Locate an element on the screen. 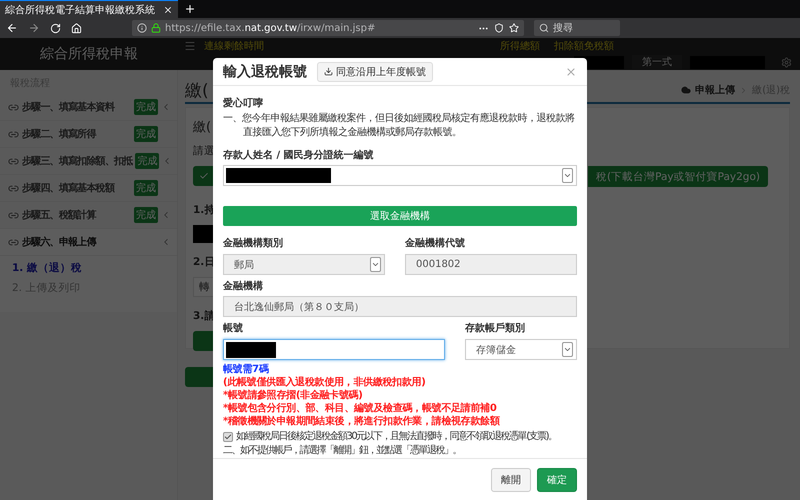 The width and height of the screenshot is (800, 500). check-icon is located at coordinates (203, 176).